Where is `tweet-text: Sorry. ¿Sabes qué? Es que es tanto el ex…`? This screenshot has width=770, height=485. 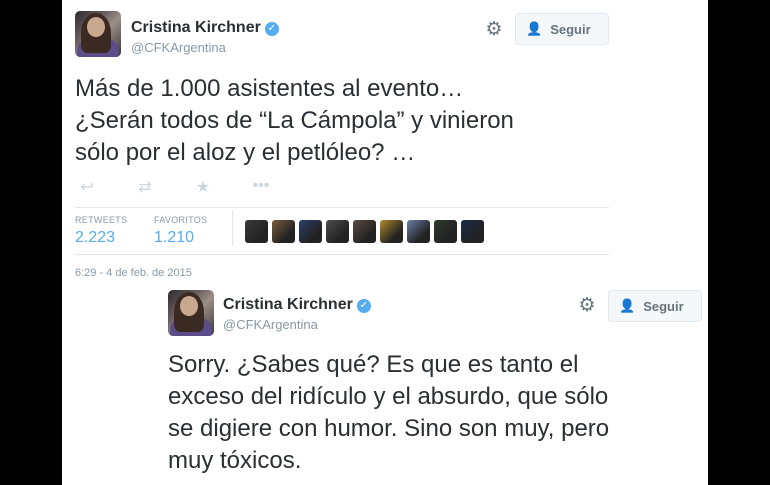
tweet-text: Sorry. ¿Sabes qué? Es que es tanto el ex… is located at coordinates (389, 412).